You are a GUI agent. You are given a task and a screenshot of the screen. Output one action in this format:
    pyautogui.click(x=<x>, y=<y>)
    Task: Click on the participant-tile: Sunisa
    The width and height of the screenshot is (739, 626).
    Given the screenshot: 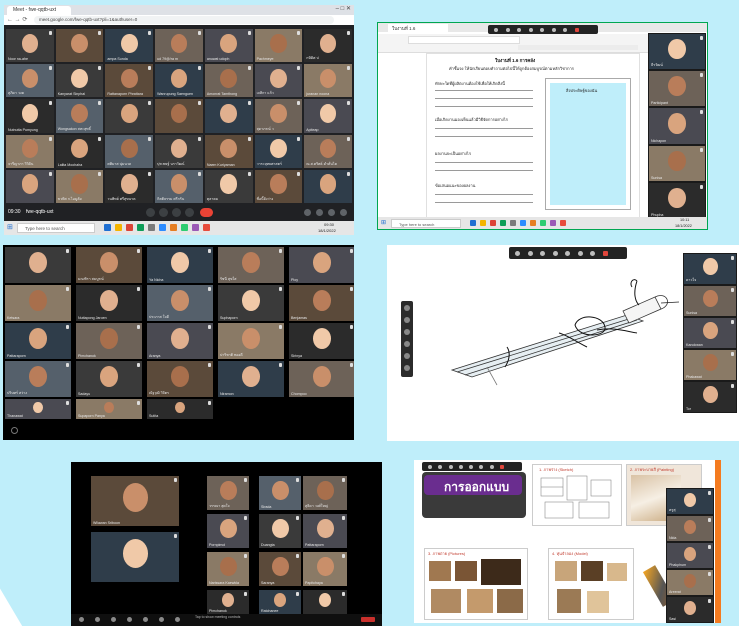 What is the action you would take?
    pyautogui.click(x=677, y=163)
    